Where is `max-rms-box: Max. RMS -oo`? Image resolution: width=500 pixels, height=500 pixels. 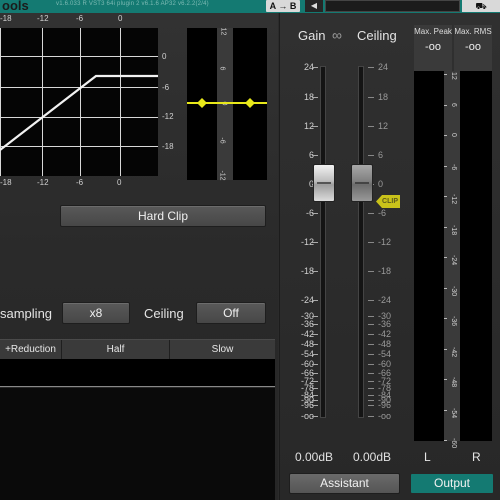 max-rms-box: Max. RMS -oo is located at coordinates (473, 48).